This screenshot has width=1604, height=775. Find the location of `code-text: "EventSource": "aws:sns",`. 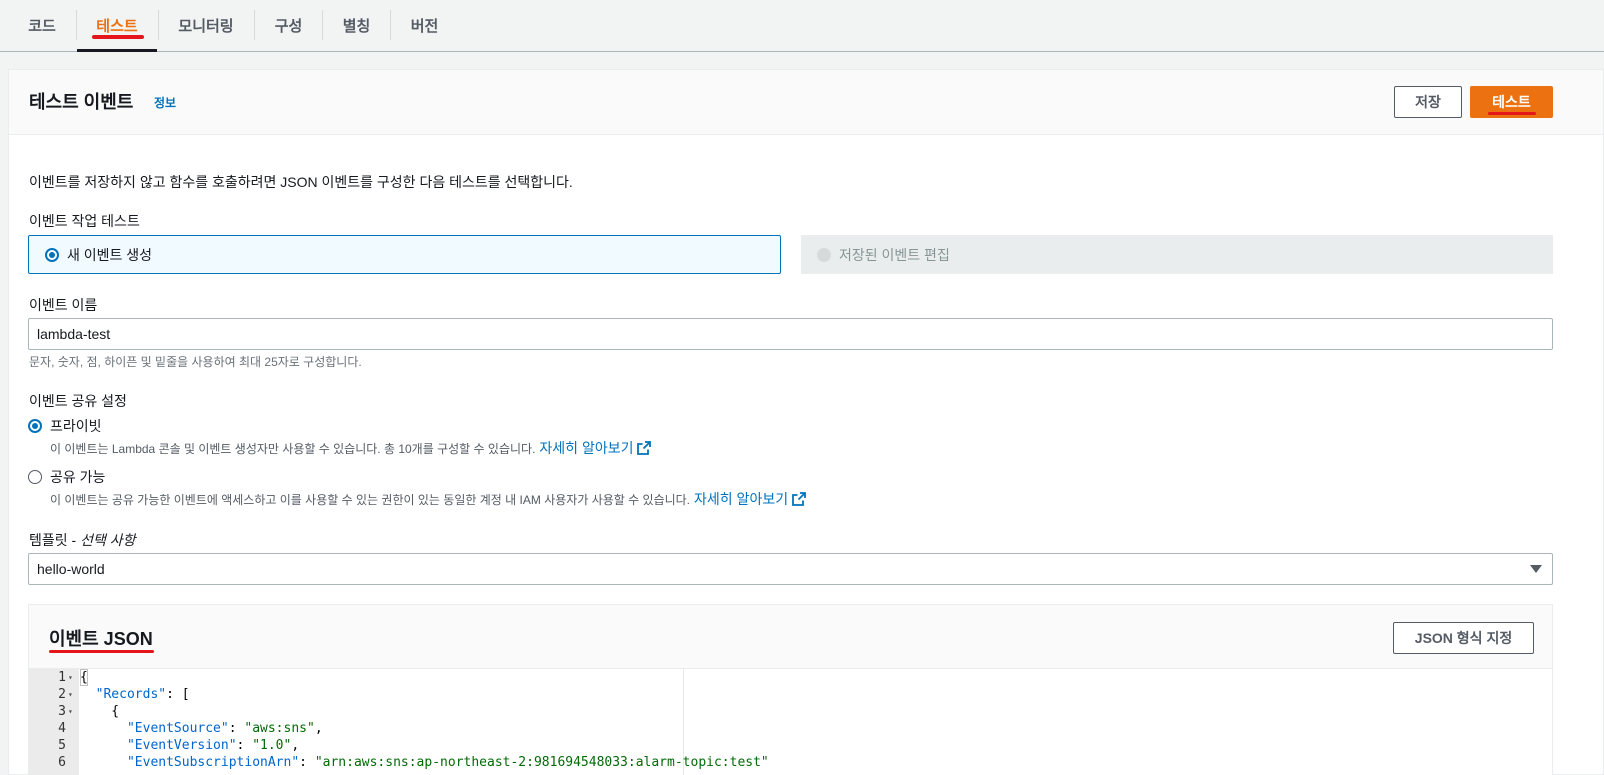

code-text: "EventSource": "aws:sns", is located at coordinates (224, 728).